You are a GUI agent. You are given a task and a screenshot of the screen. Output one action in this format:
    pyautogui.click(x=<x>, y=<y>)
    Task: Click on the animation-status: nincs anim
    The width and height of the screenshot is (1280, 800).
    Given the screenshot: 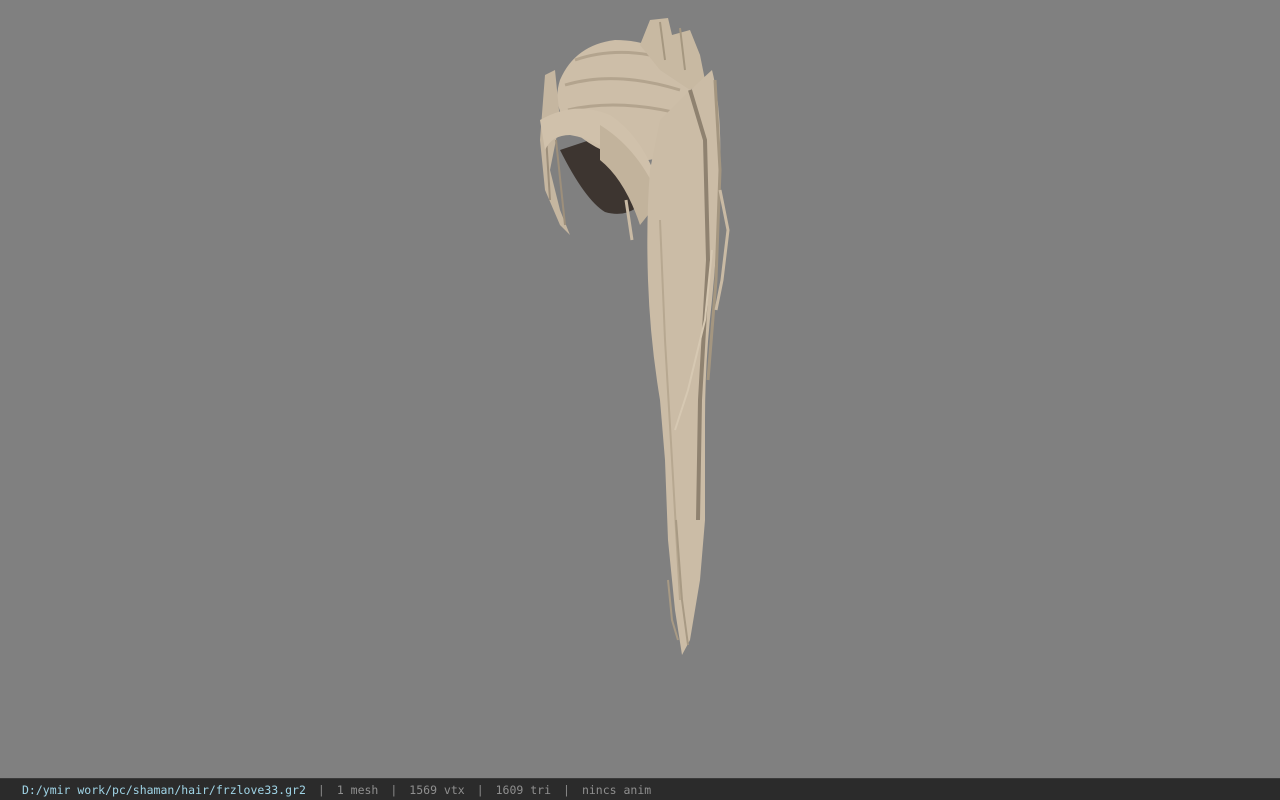 What is the action you would take?
    pyautogui.click(x=616, y=789)
    